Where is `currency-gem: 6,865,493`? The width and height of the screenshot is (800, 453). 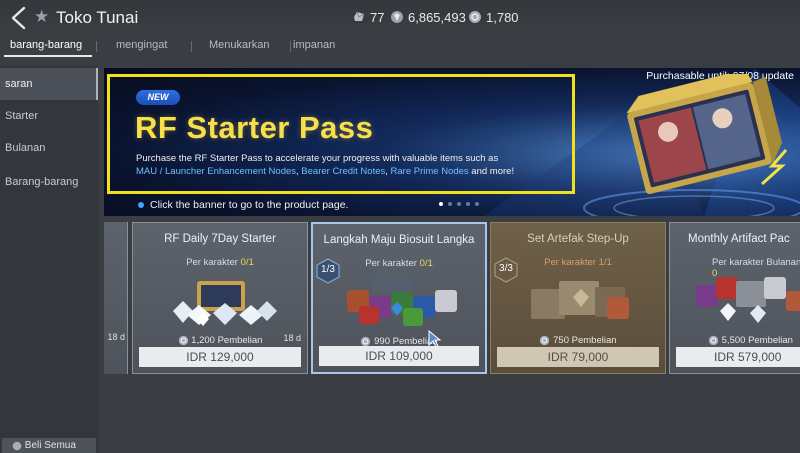 currency-gem: 6,865,493 is located at coordinates (428, 17).